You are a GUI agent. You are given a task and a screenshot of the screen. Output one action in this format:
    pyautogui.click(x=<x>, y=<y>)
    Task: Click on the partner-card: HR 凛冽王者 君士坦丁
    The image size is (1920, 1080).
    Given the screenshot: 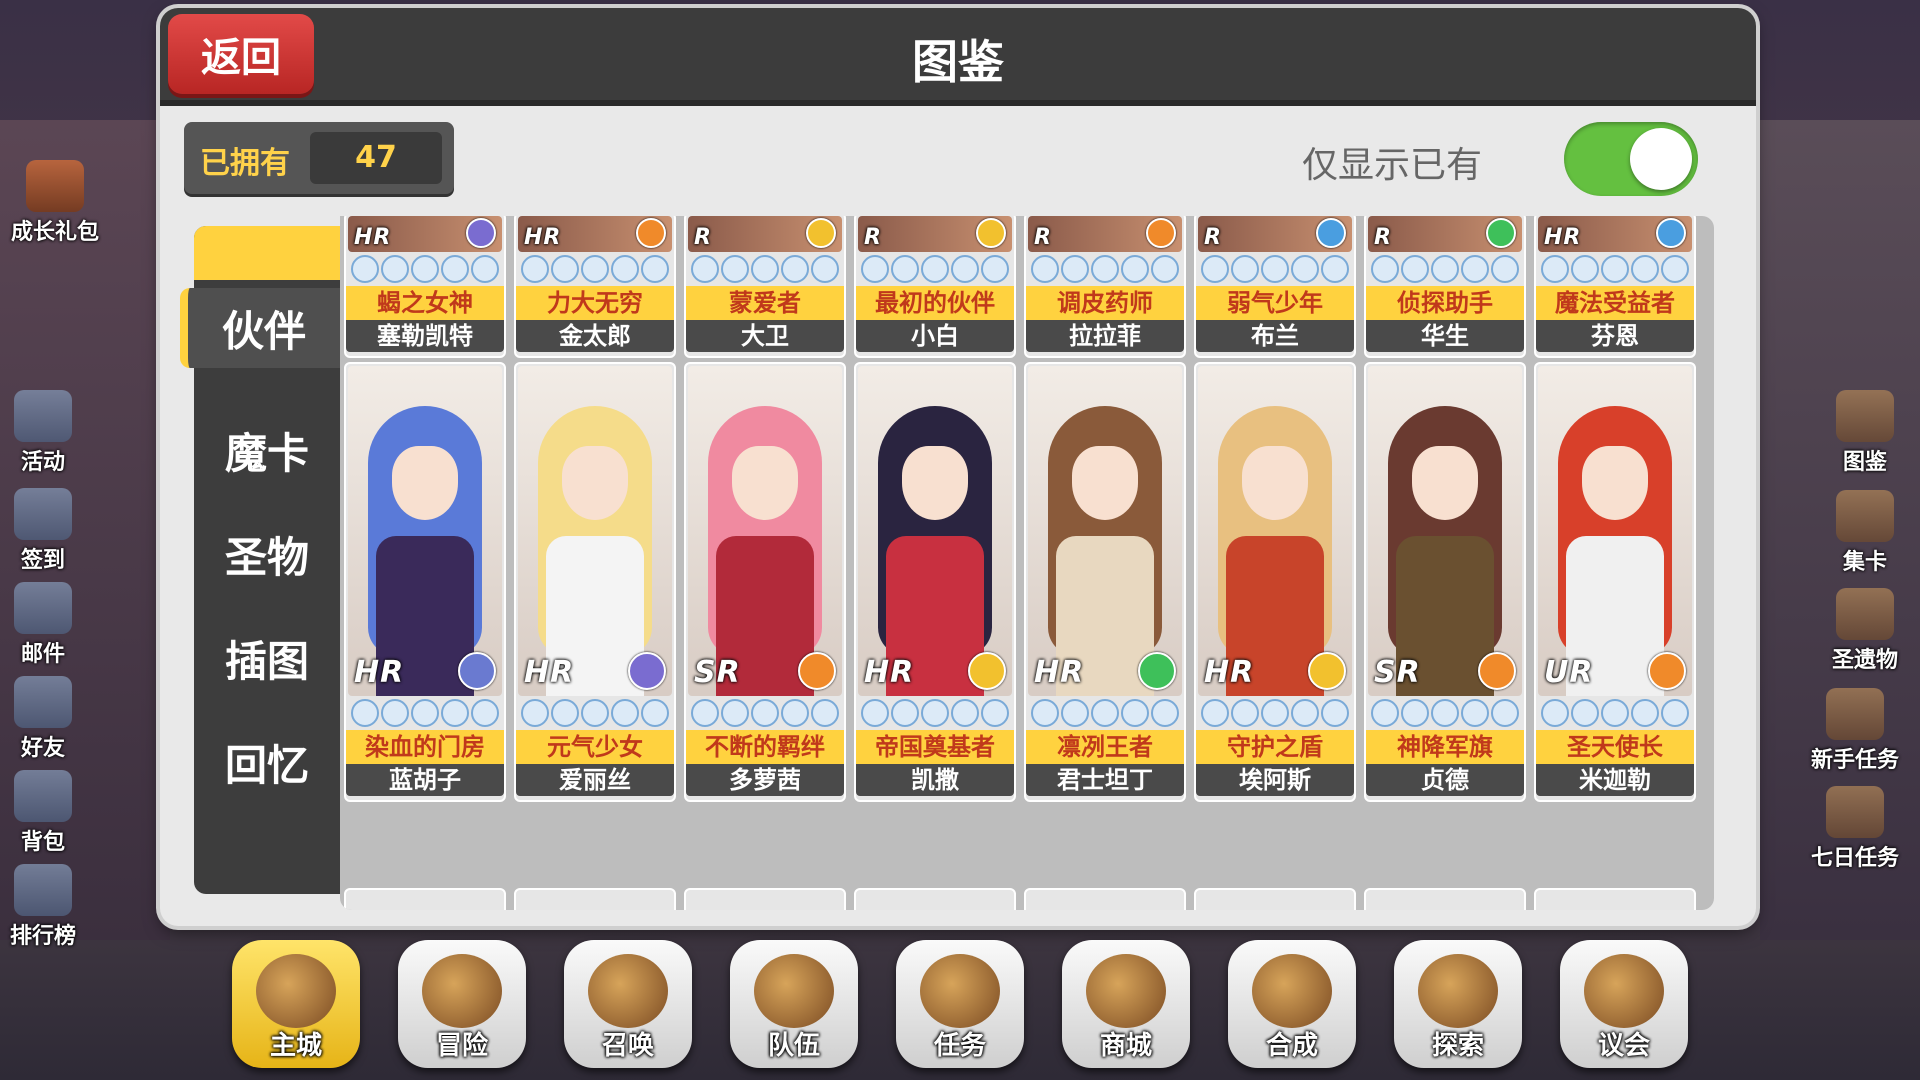 What is the action you would take?
    pyautogui.click(x=1105, y=582)
    